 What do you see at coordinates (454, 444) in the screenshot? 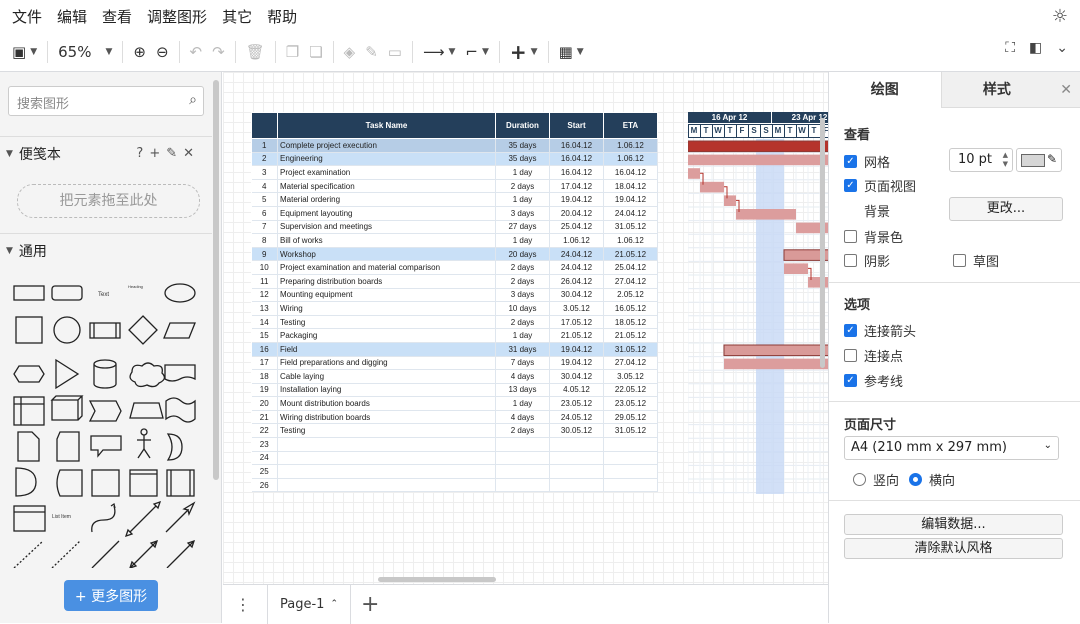
I see `table-row: 23` at bounding box center [454, 444].